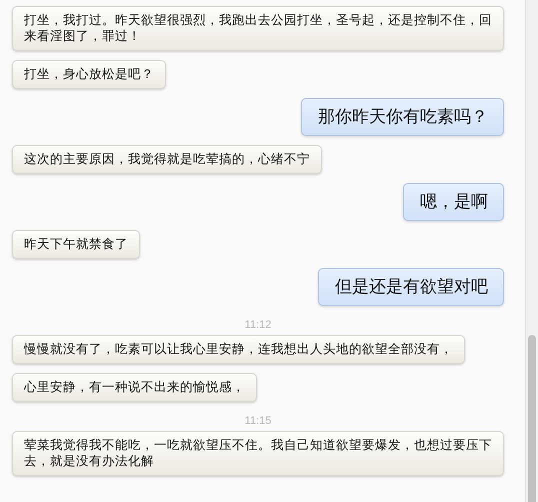  I want to click on message-bubble: 打坐，我打过。昨天欲望很强烈，我跑出去公园打坐，圣号起，还是控制不住，回来看淫图了，罪过！, so click(258, 28).